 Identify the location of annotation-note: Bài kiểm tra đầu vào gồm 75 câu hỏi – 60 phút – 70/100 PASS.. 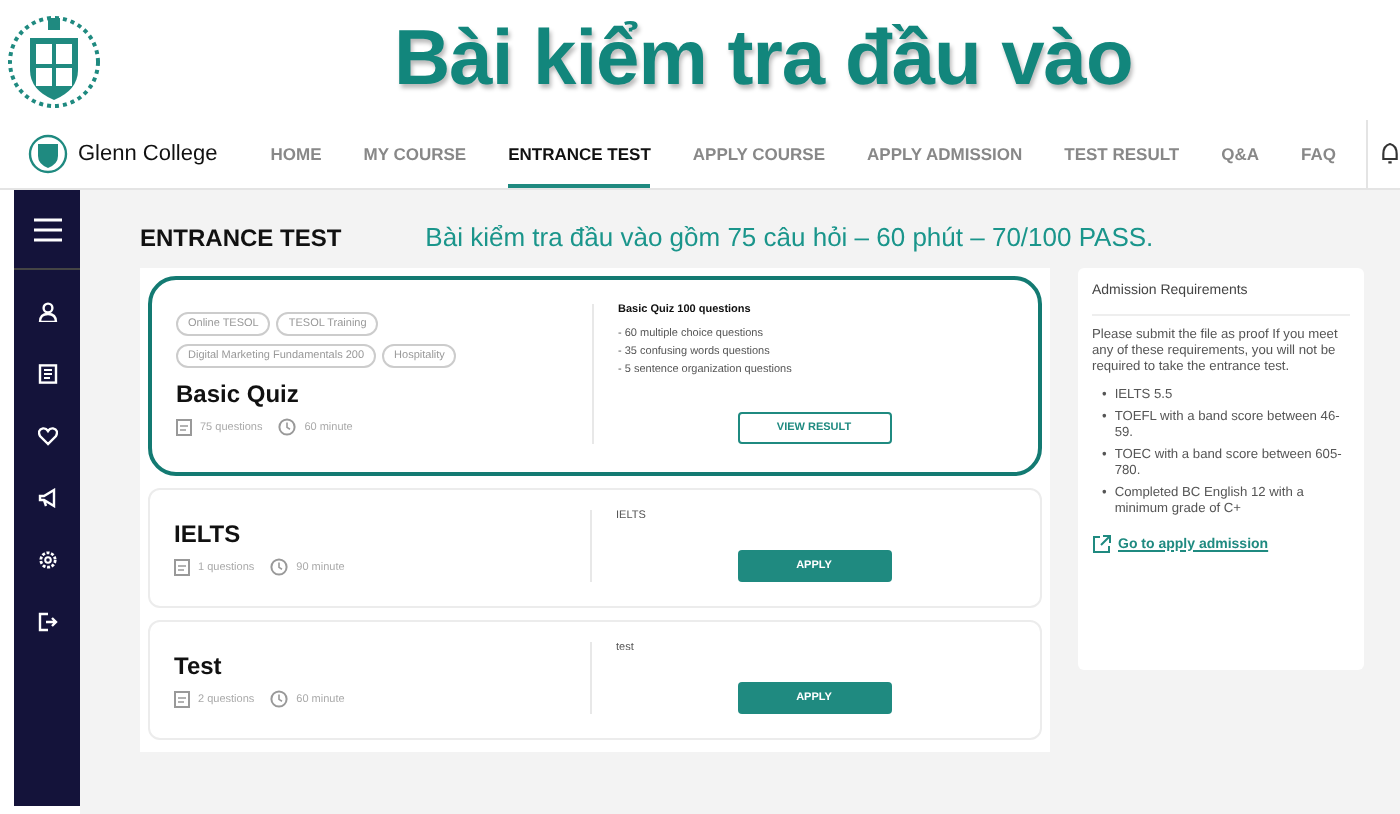
(789, 237).